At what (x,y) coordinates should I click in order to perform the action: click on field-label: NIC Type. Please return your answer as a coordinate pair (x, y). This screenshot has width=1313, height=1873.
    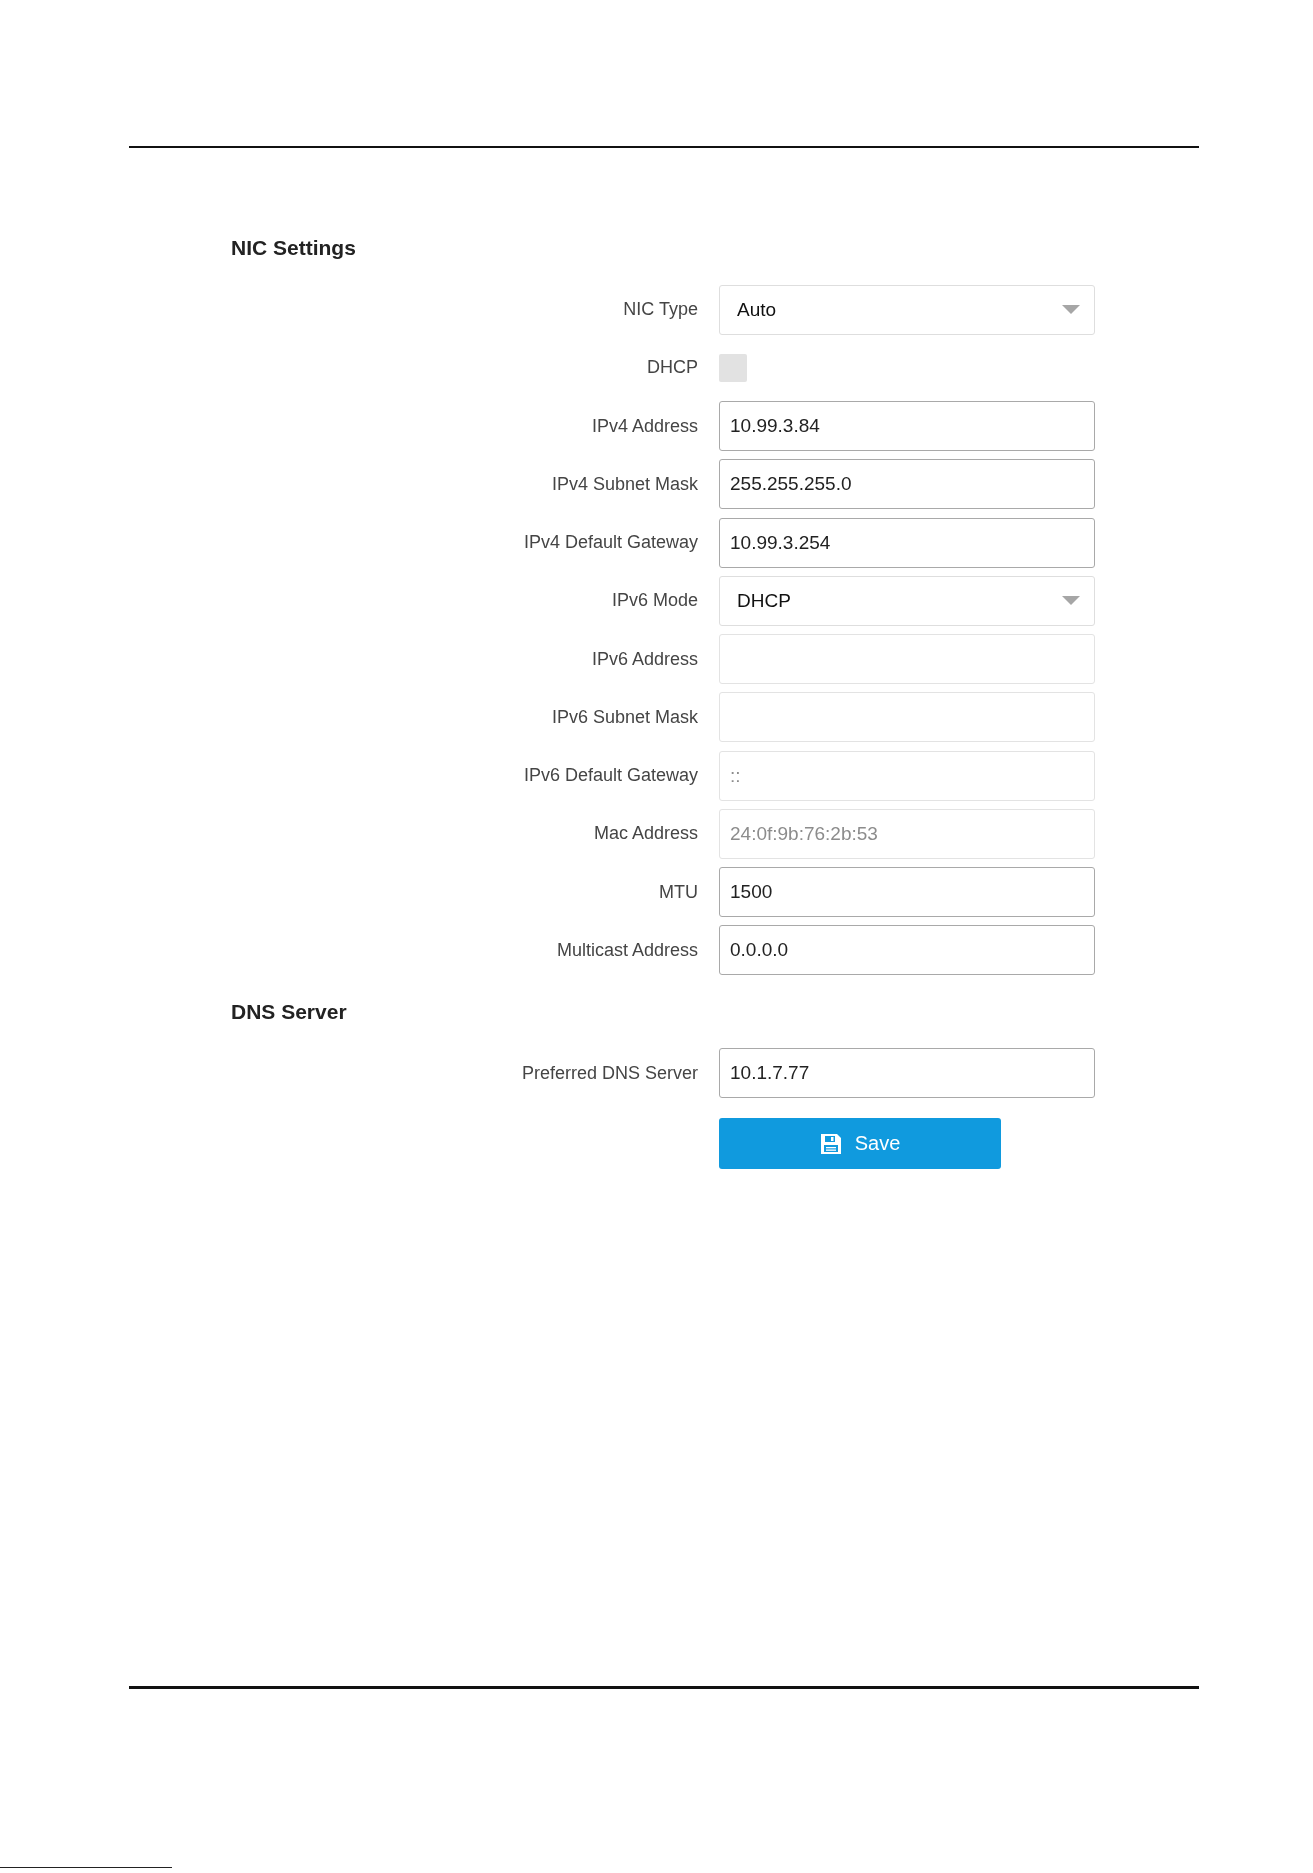
    Looking at the image, I should click on (660, 309).